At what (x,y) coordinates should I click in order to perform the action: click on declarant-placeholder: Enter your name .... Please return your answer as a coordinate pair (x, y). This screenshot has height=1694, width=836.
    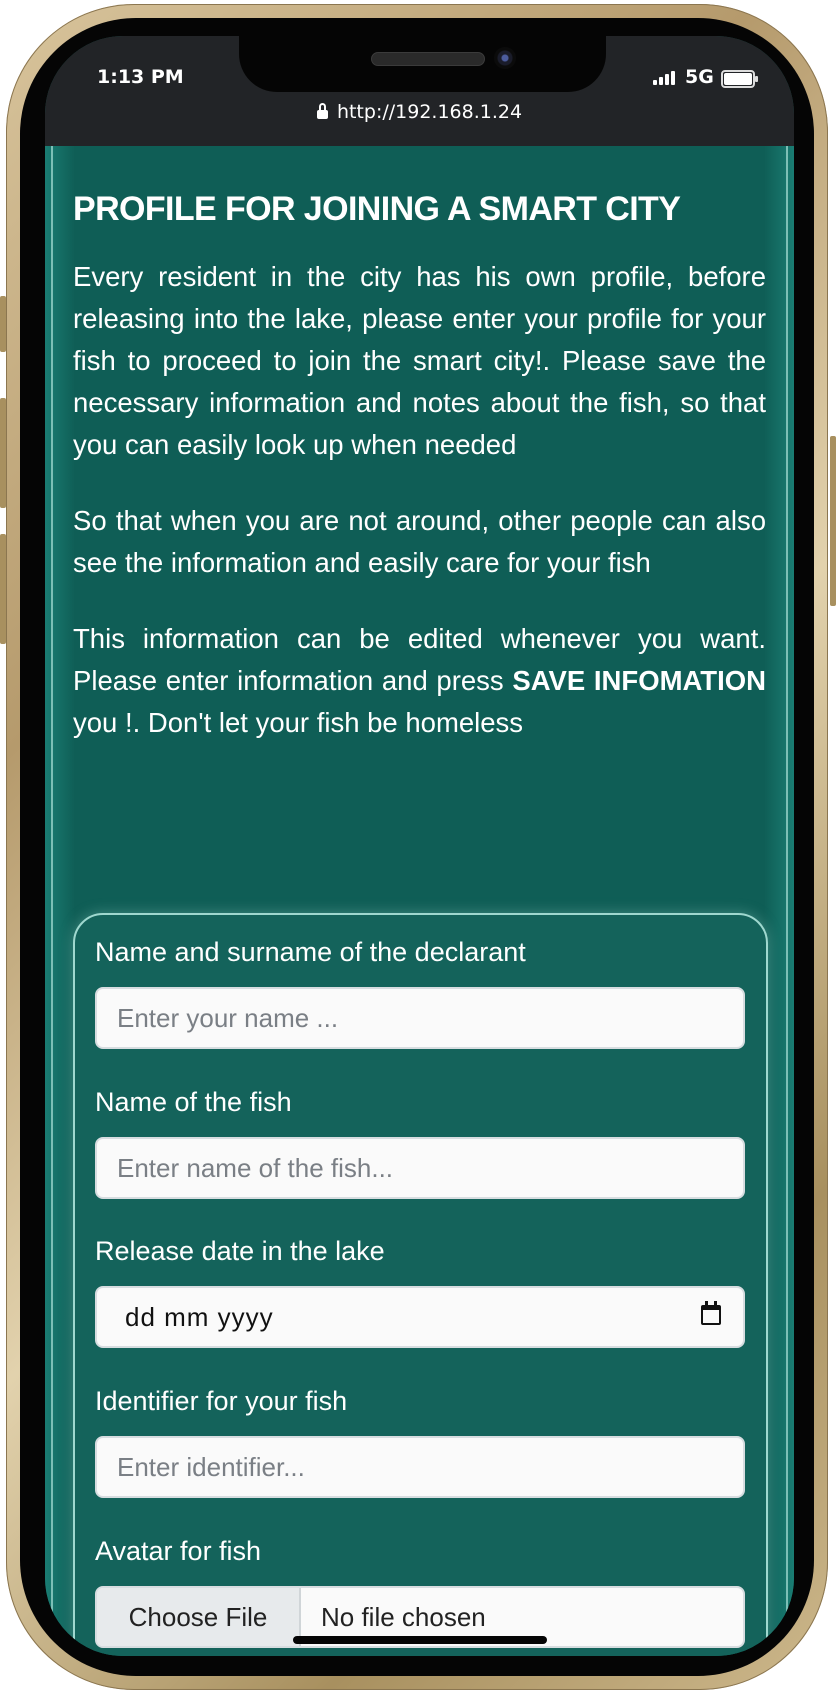
    Looking at the image, I should click on (228, 1018).